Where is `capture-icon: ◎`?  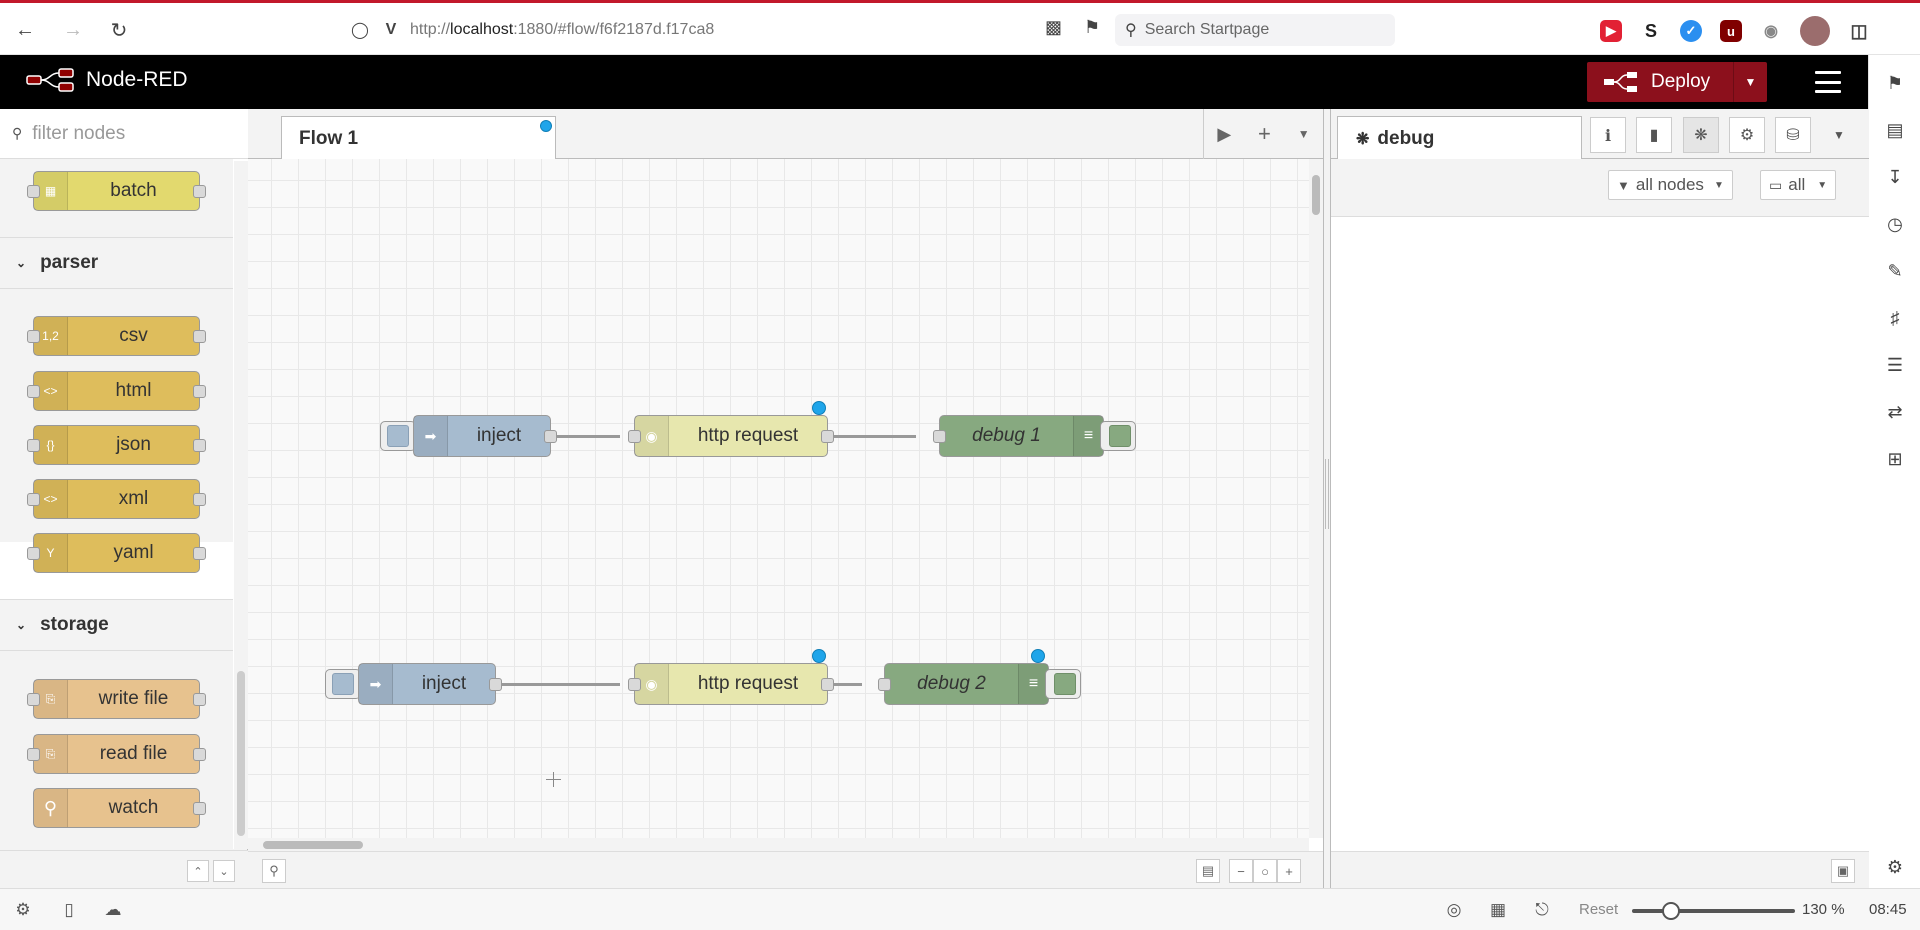 capture-icon: ◎ is located at coordinates (1454, 910).